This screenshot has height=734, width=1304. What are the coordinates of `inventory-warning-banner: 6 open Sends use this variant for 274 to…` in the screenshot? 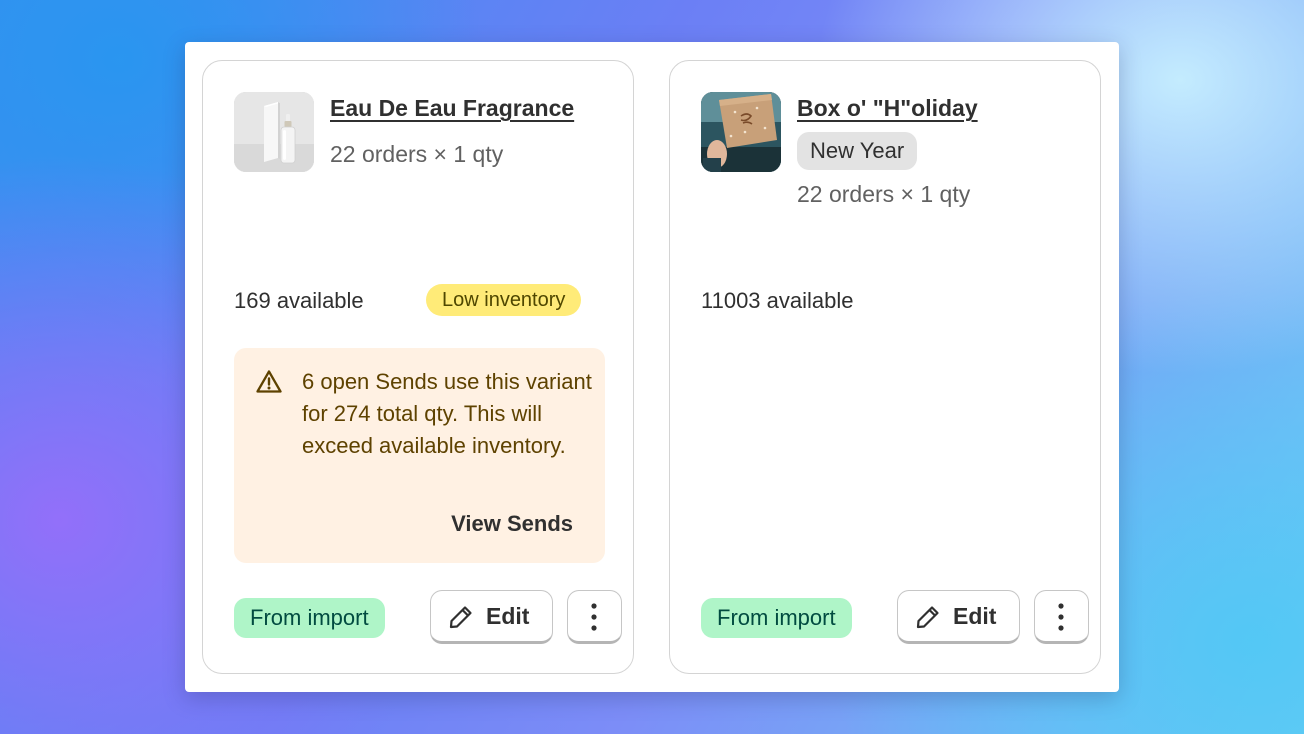 It's located at (419, 455).